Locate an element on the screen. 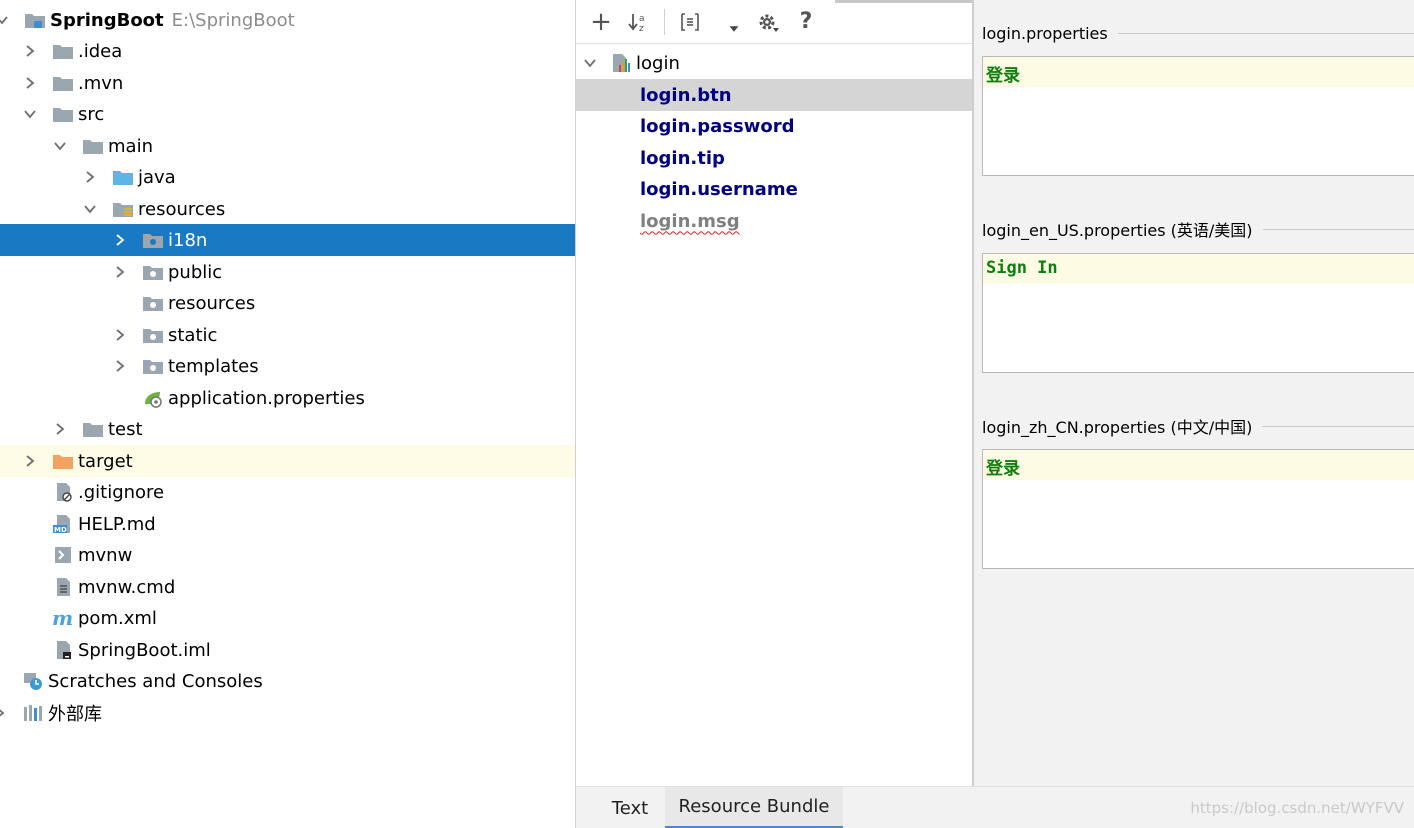 Image resolution: width=1414 pixels, height=828 pixels. tree-label: mvnw is located at coordinates (105, 555).